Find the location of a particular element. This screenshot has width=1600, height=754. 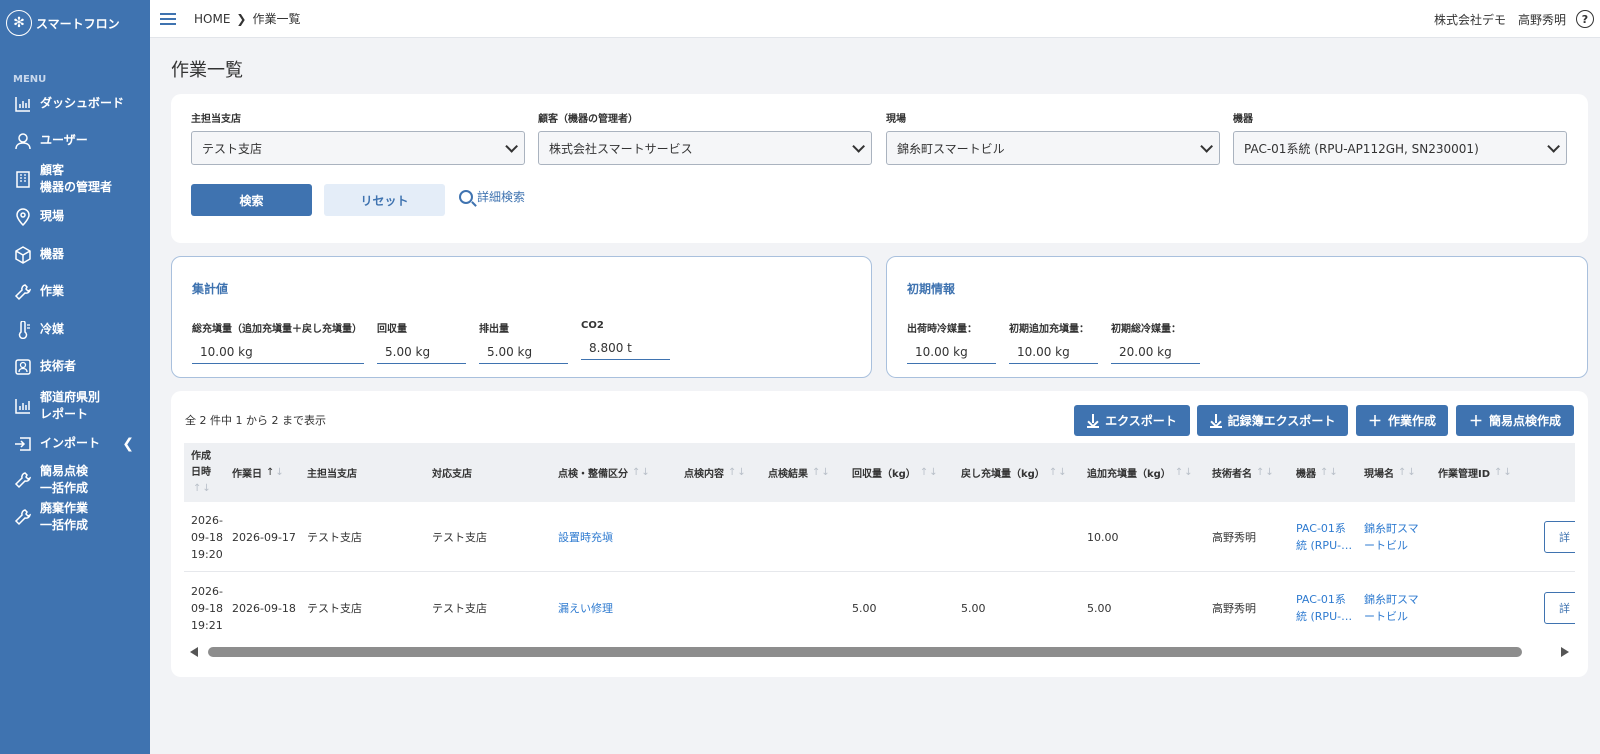

cell-category-link: 設置時充塡 is located at coordinates (585, 537).